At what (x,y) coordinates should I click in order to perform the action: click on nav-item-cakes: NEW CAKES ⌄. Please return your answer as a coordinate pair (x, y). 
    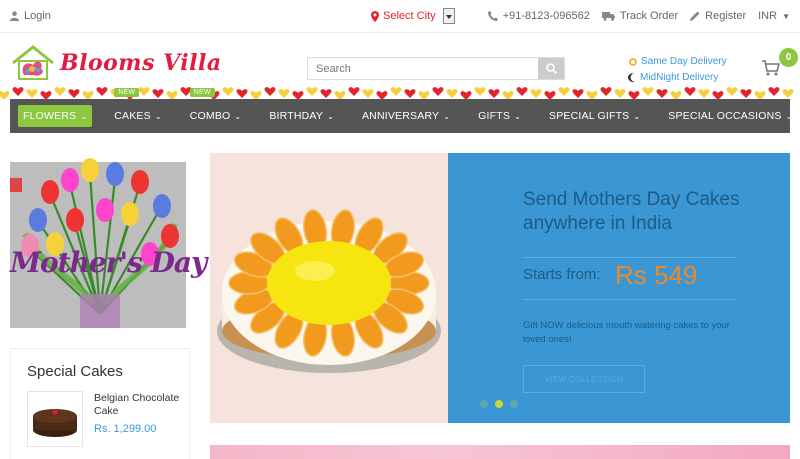
    Looking at the image, I should click on (138, 110).